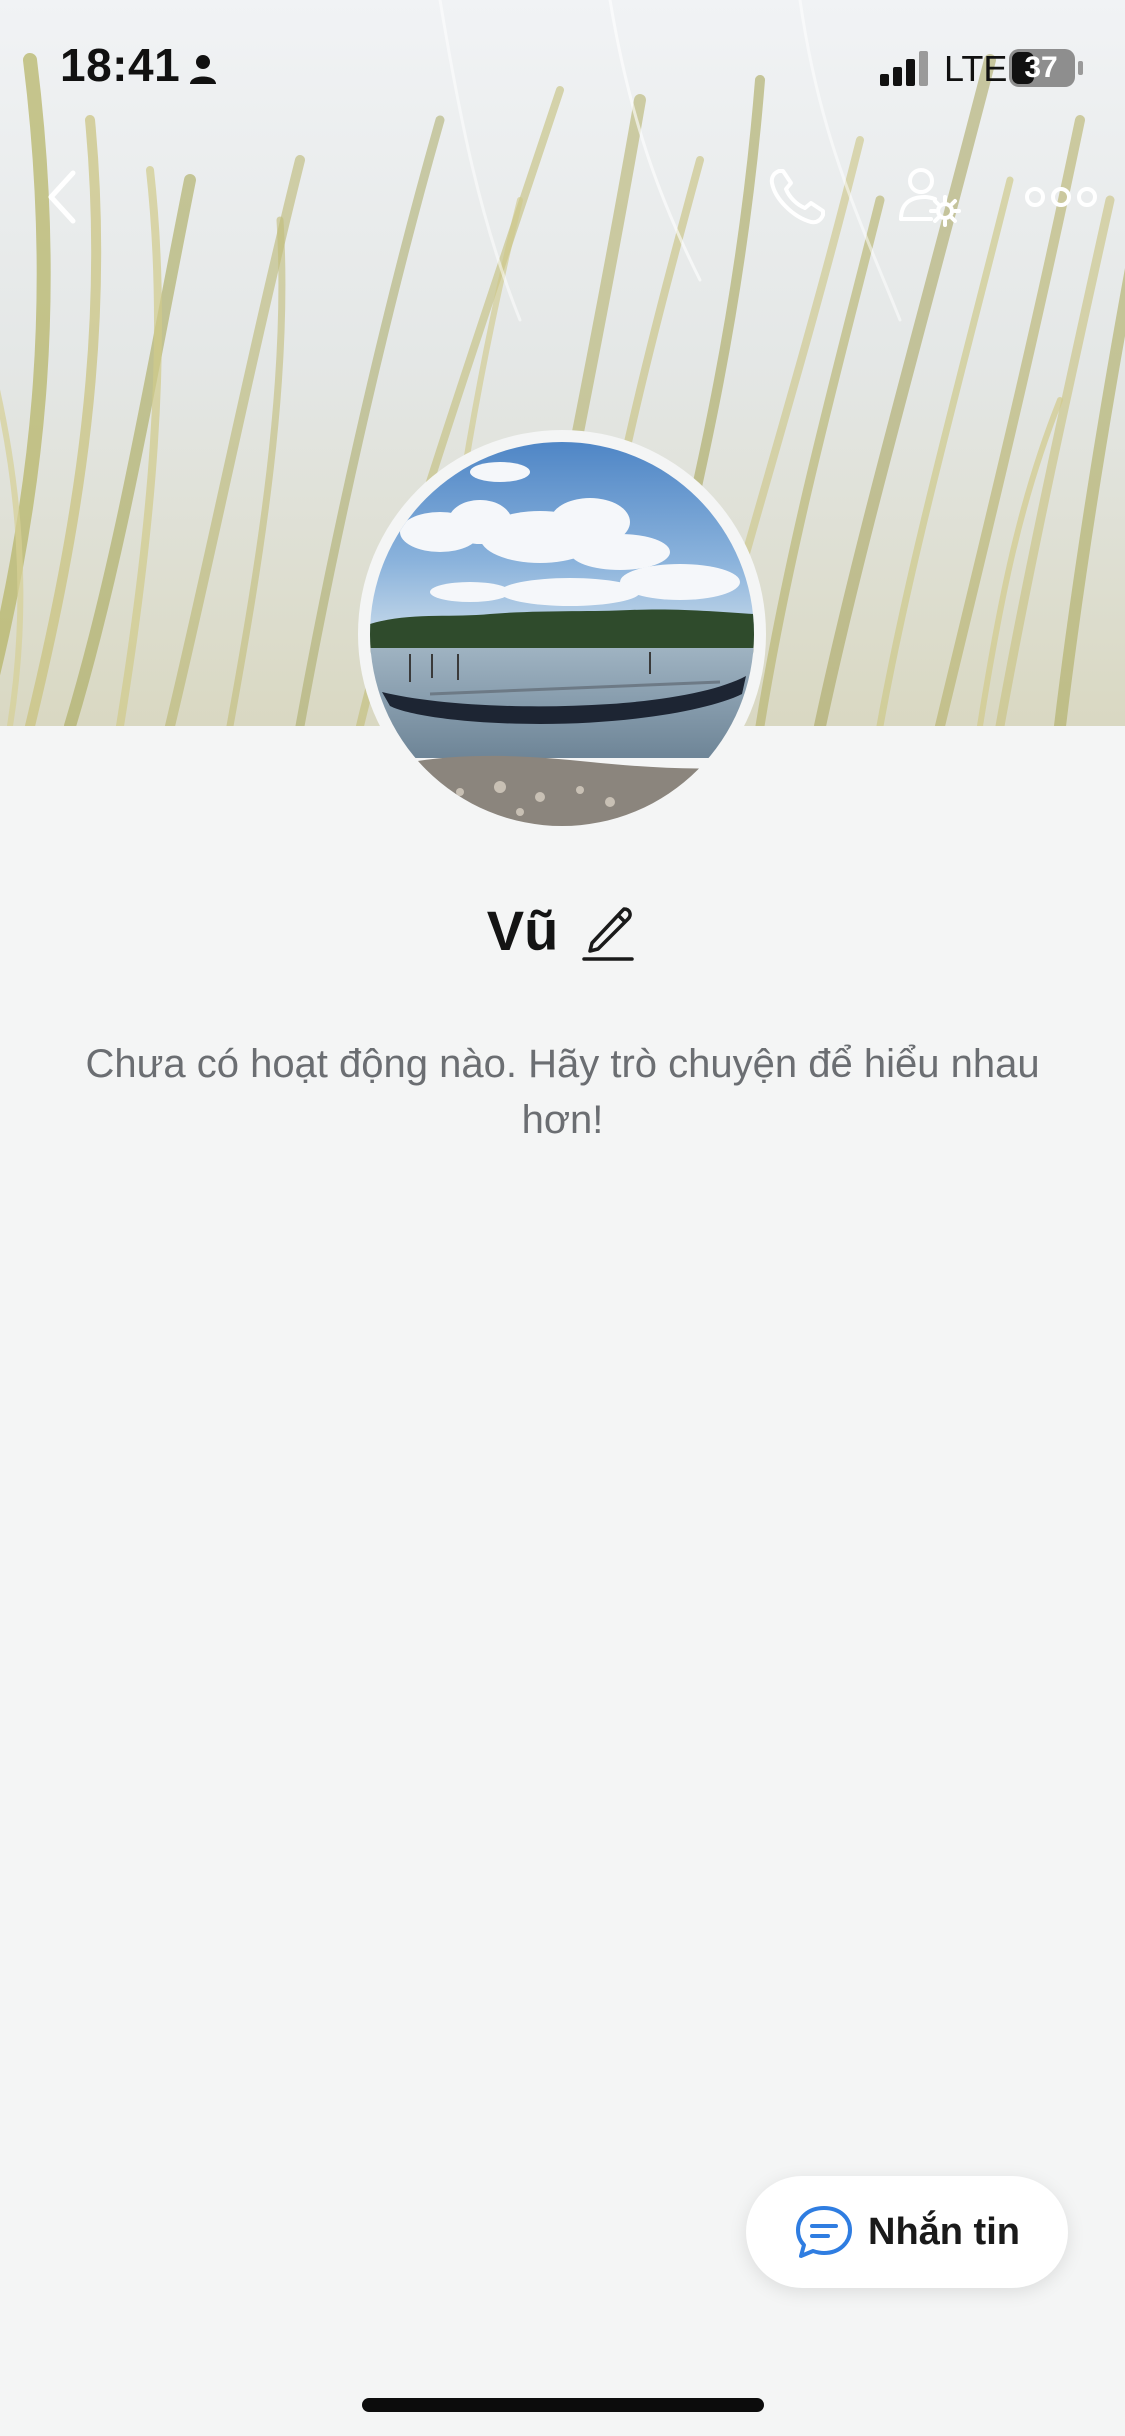  What do you see at coordinates (904, 68) in the screenshot?
I see `signal-icon` at bounding box center [904, 68].